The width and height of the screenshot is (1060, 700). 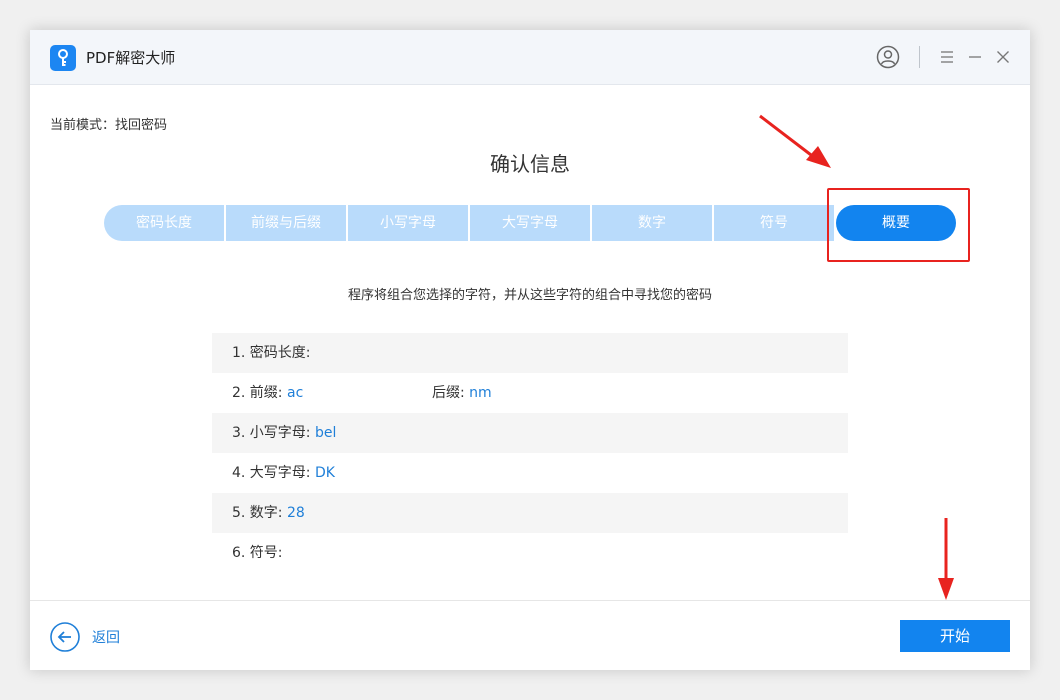 I want to click on annotation-arrow-summary, so click(x=795, y=141).